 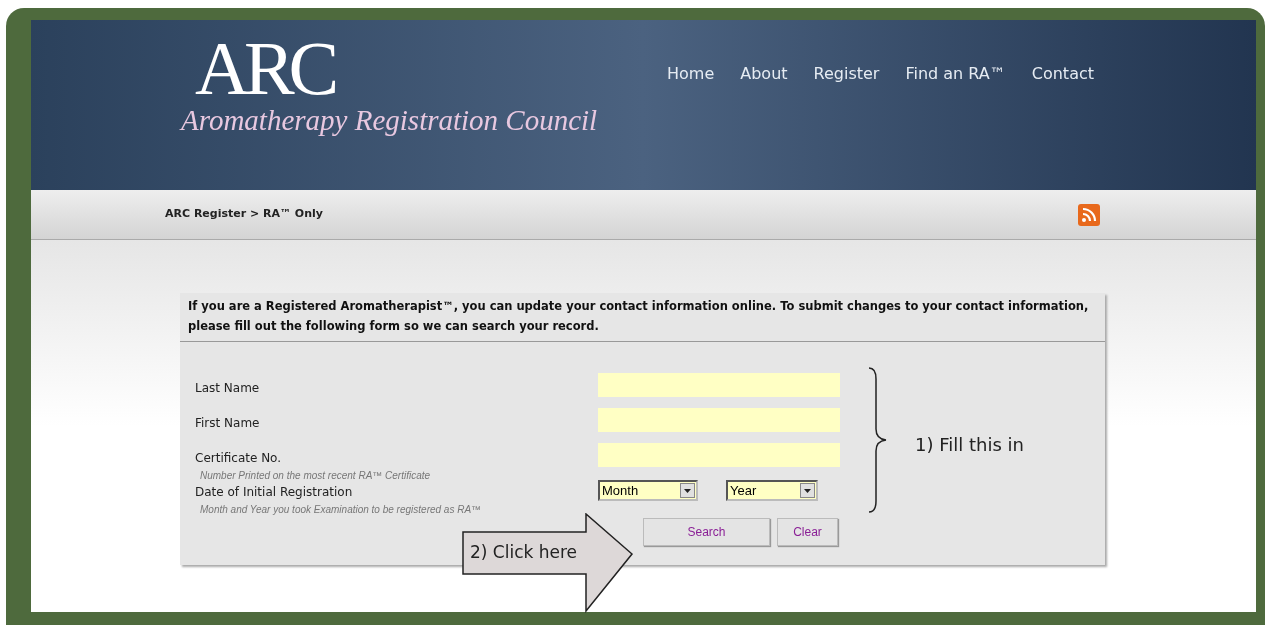 I want to click on nav-link: Register, so click(x=846, y=74).